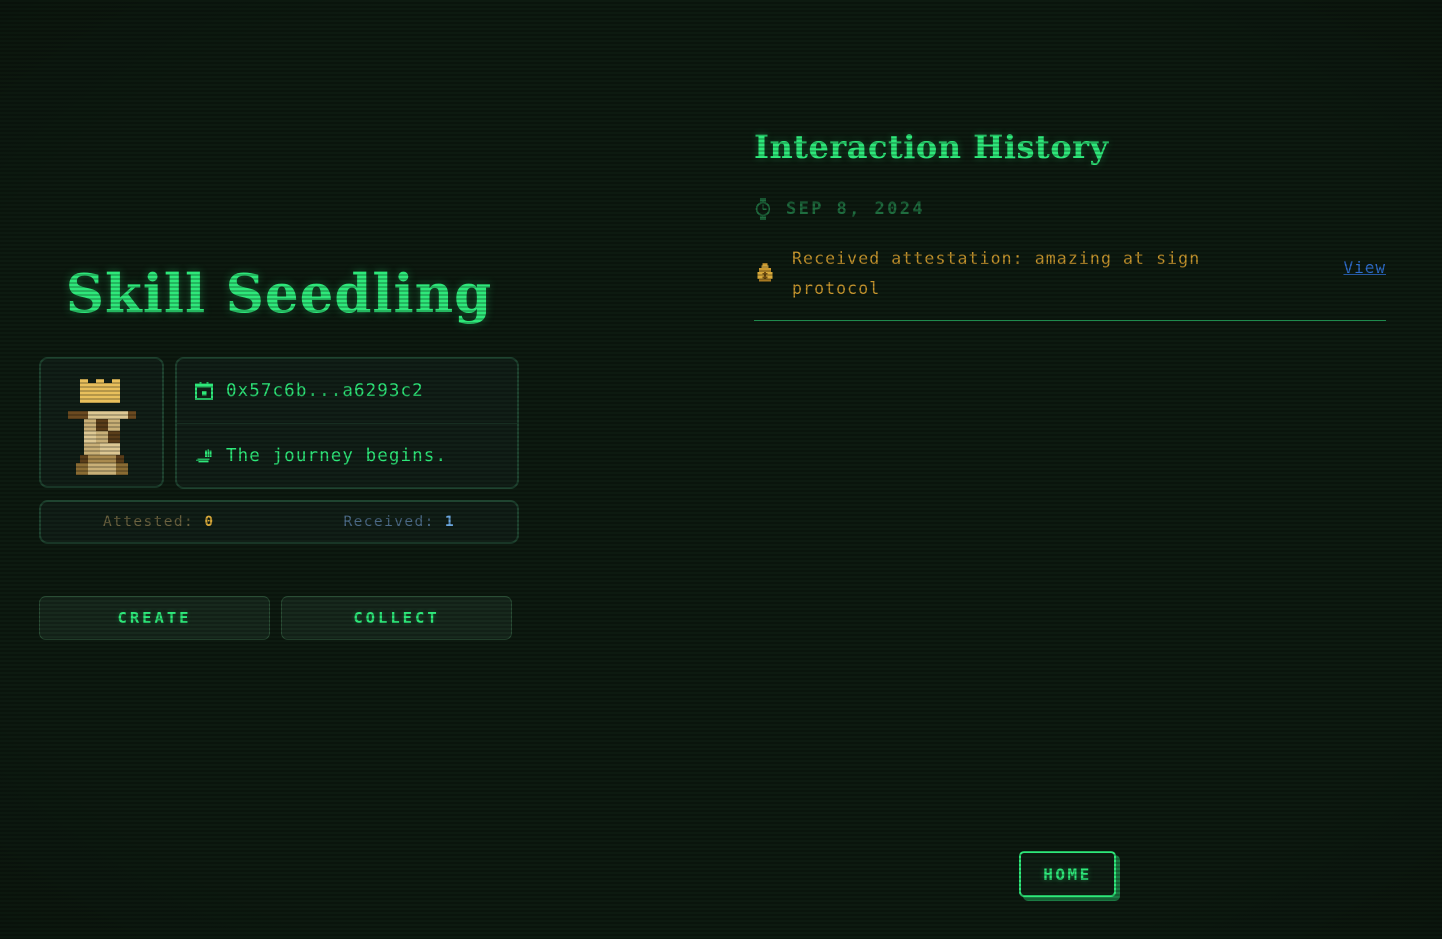  I want to click on stat-received: Received: 1, so click(399, 522).